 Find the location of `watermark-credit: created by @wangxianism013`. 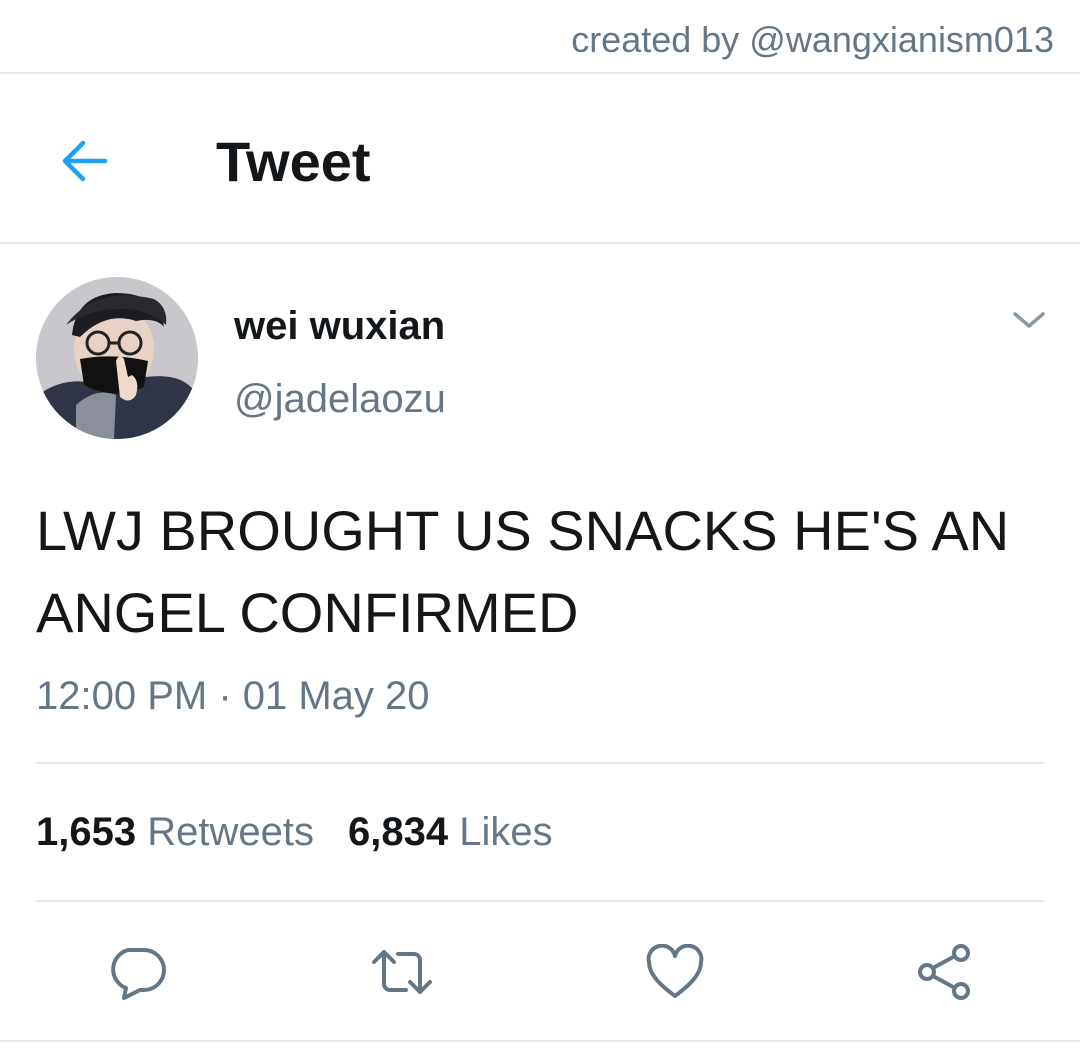

watermark-credit: created by @wangxianism013 is located at coordinates (812, 39).